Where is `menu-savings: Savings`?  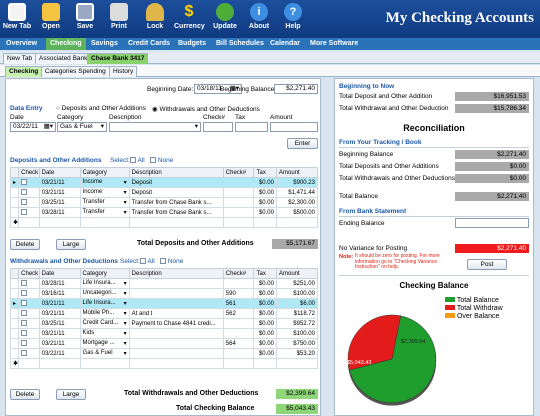 menu-savings: Savings is located at coordinates (104, 44).